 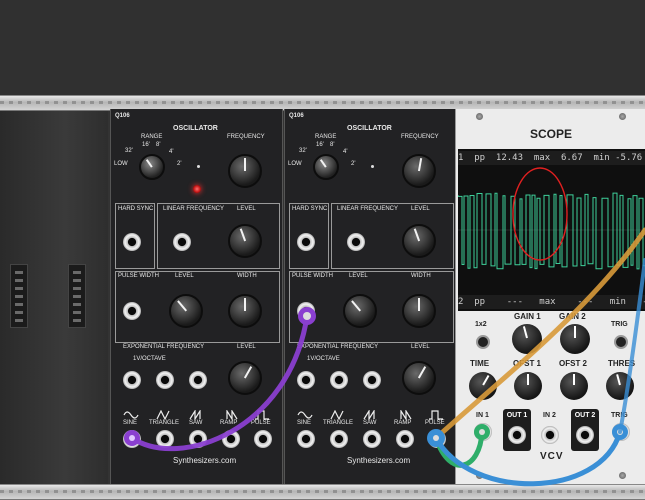 What do you see at coordinates (539, 334) in the screenshot?
I see `cable-orange` at bounding box center [539, 334].